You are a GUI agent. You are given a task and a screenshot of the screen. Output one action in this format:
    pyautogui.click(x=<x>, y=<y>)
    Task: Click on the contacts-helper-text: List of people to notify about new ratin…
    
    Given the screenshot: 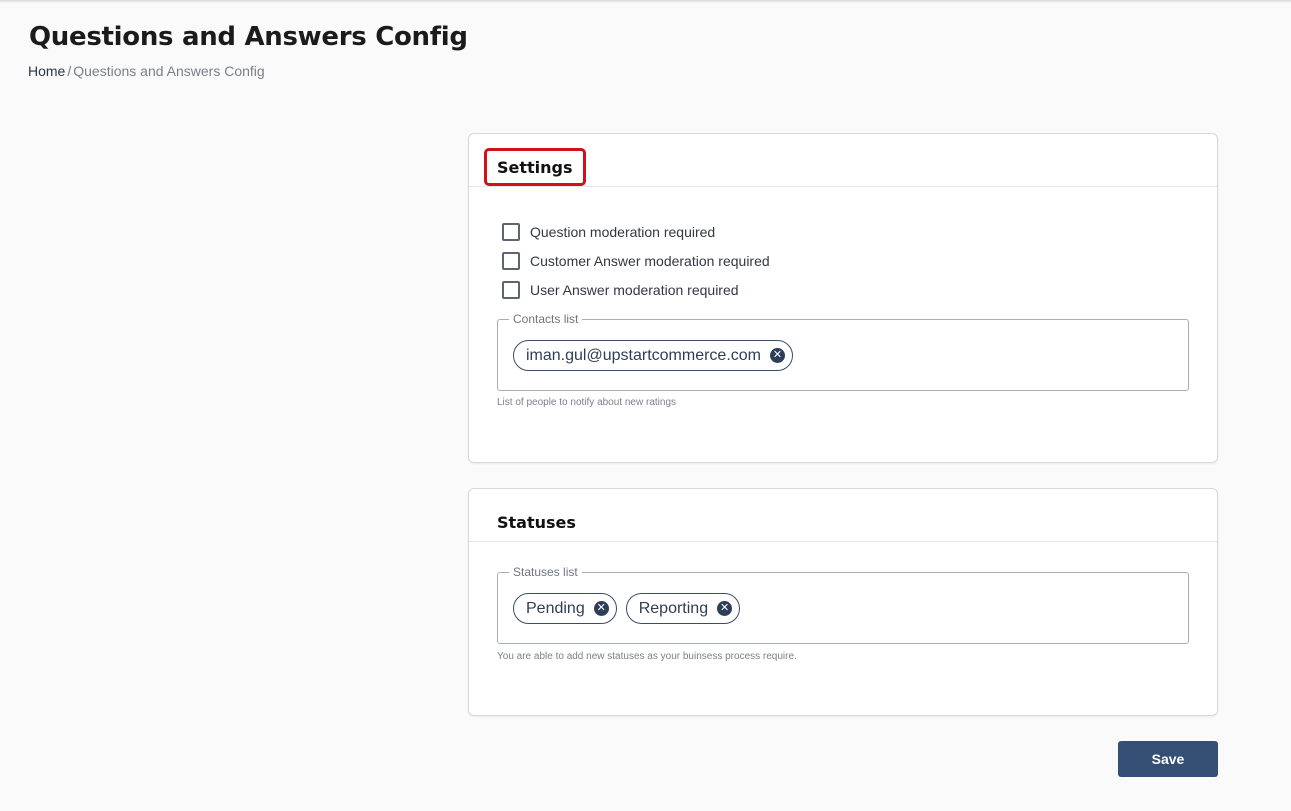 What is the action you would take?
    pyautogui.click(x=587, y=402)
    